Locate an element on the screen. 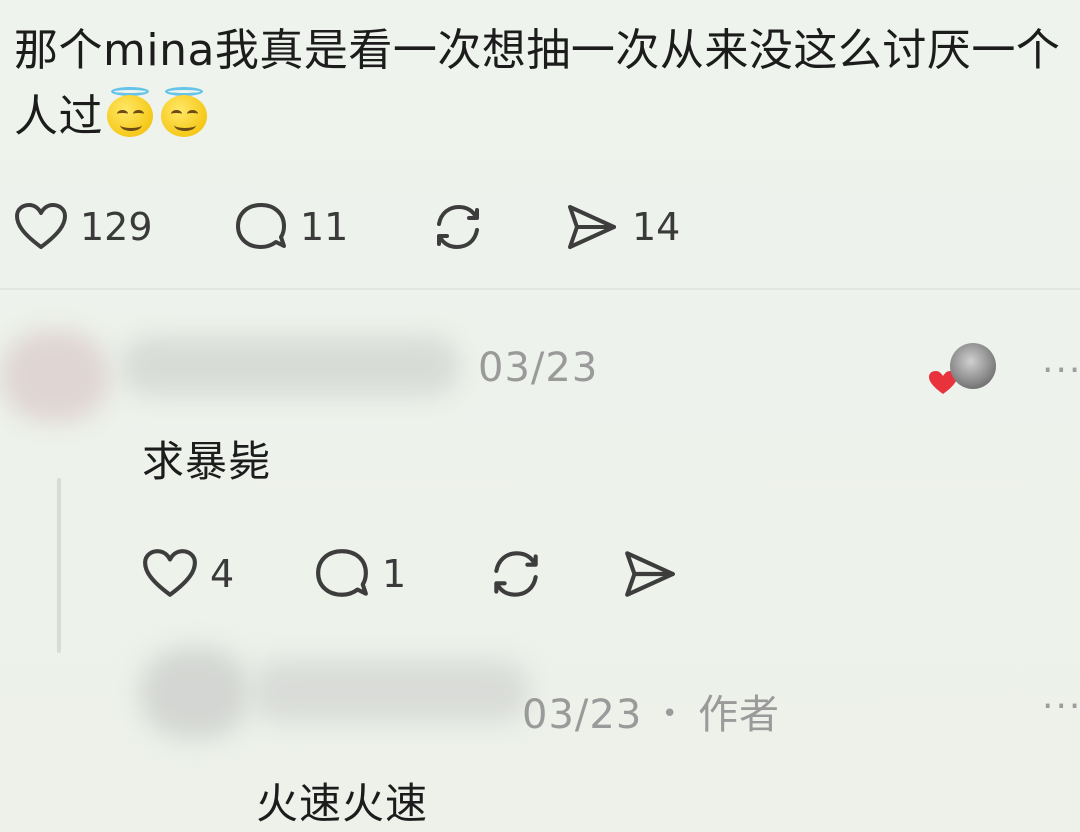  comment1-share-button is located at coordinates (650, 574).